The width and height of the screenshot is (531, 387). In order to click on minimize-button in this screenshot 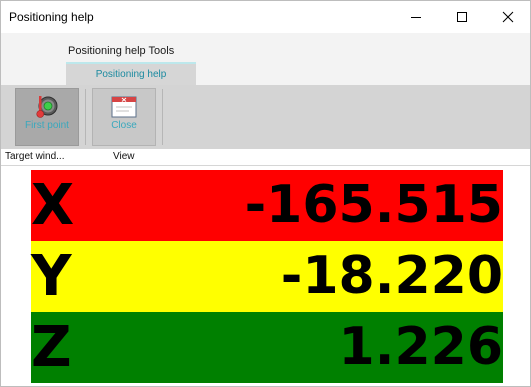, I will do `click(416, 17)`.